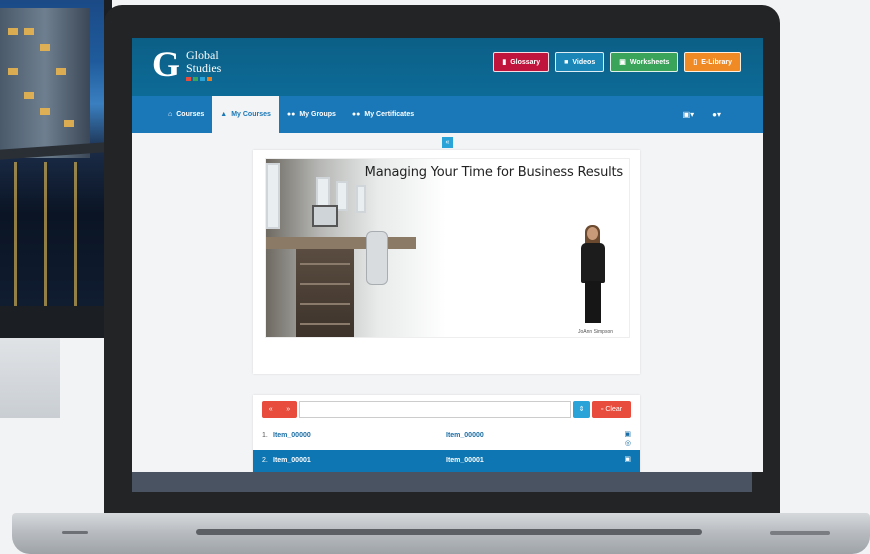 This screenshot has height=554, width=870. I want to click on presenter-figure, so click(593, 276).